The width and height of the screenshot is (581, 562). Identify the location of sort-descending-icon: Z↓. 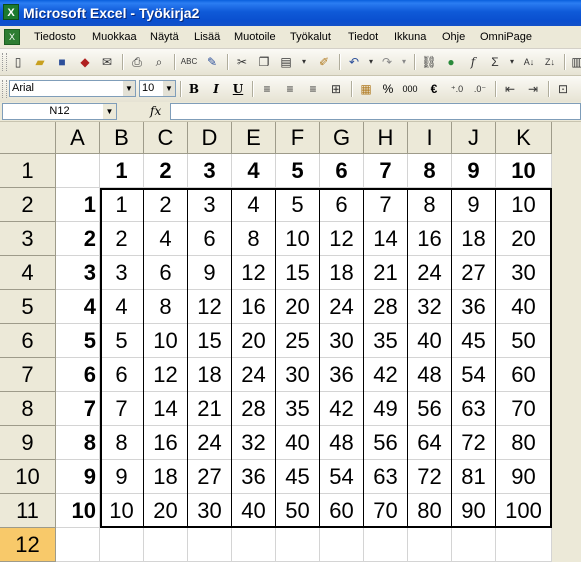
(550, 62).